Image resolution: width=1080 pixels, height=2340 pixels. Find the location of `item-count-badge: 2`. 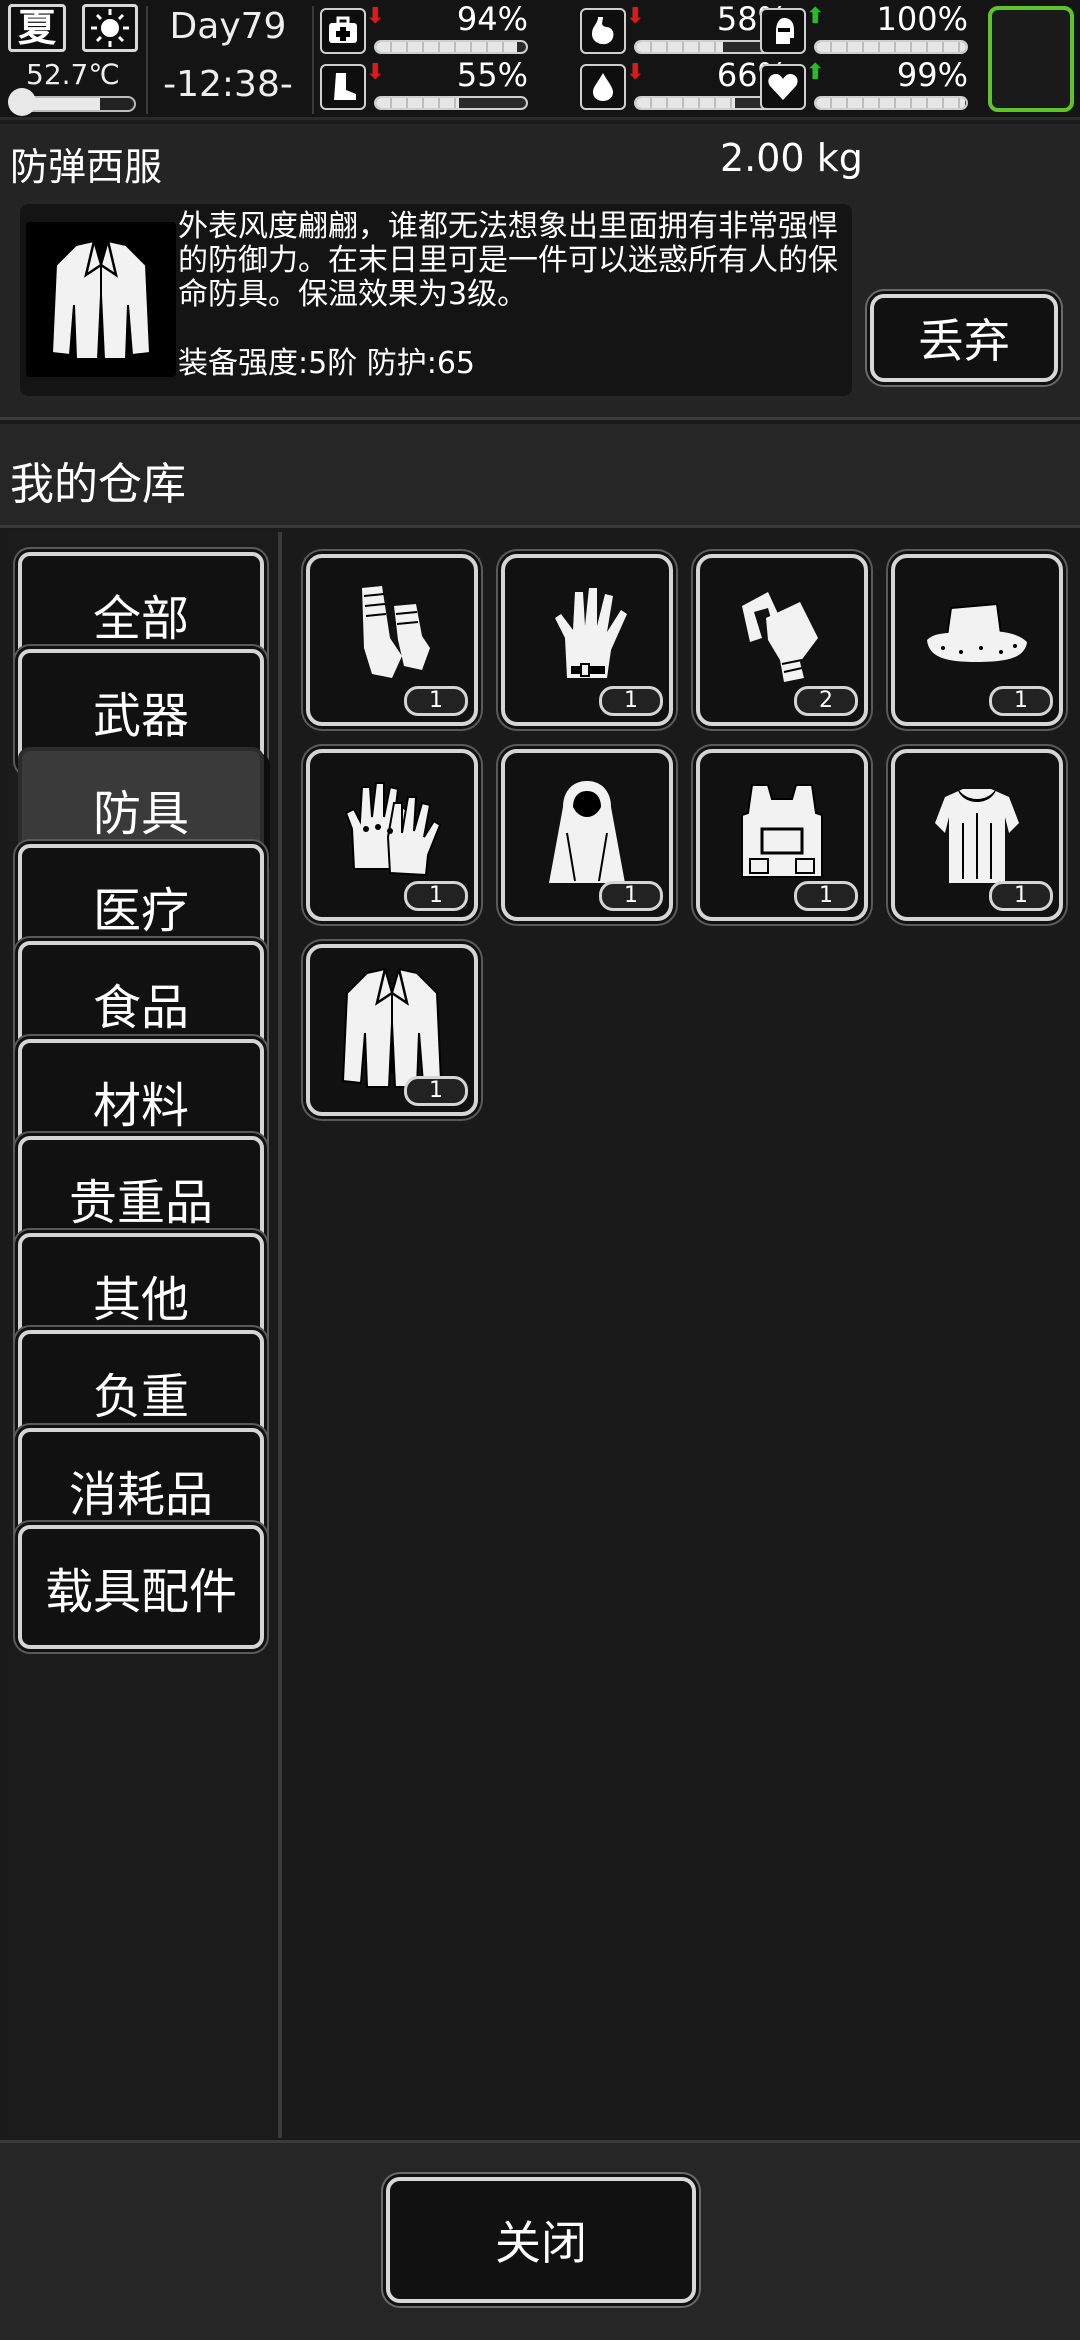

item-count-badge: 2 is located at coordinates (826, 701).